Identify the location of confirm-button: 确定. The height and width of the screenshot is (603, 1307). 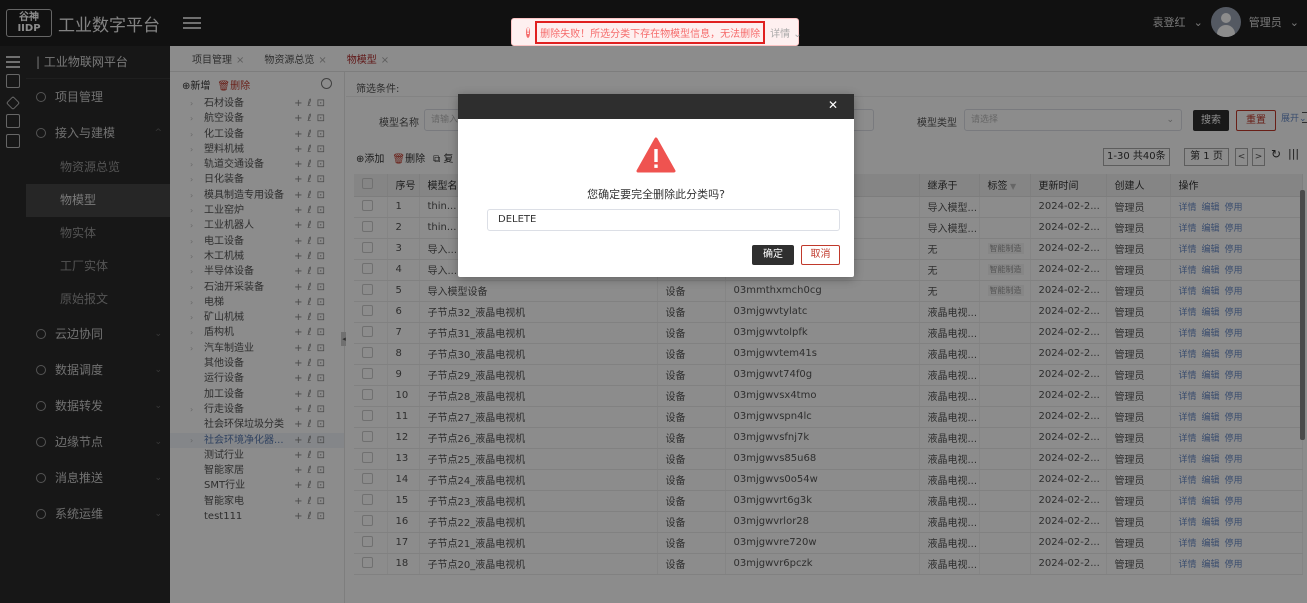
(773, 255).